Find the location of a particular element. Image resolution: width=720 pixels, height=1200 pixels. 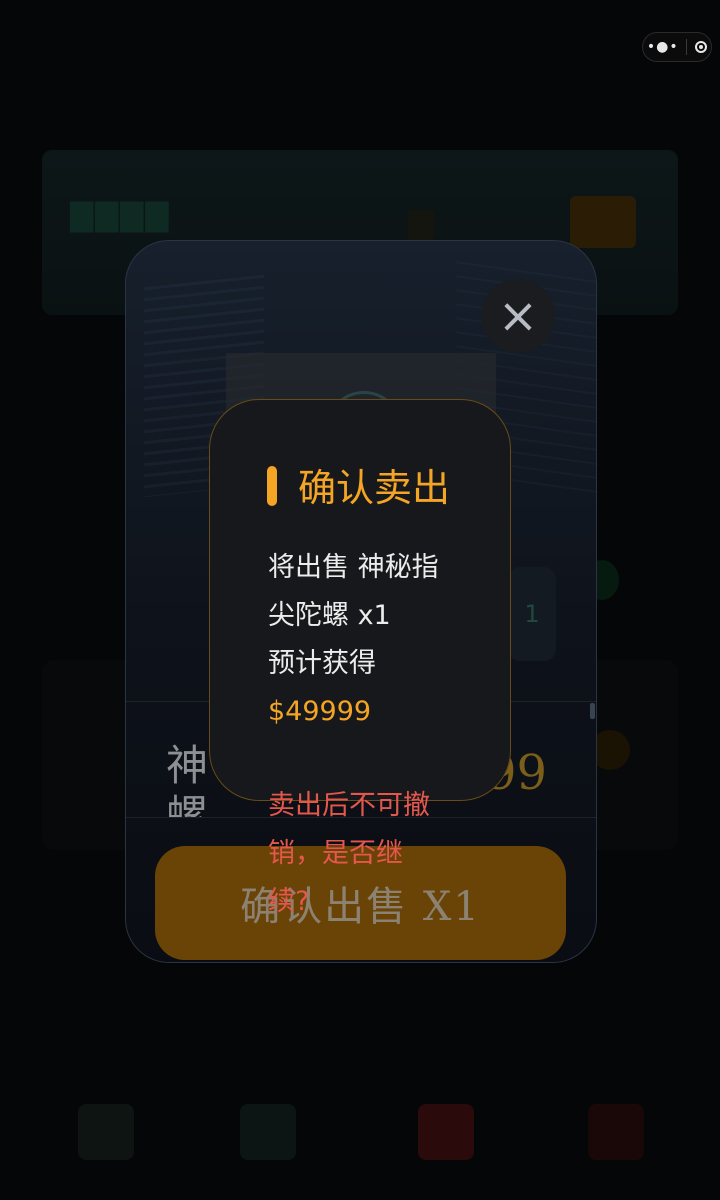

target-icon is located at coordinates (701, 47).